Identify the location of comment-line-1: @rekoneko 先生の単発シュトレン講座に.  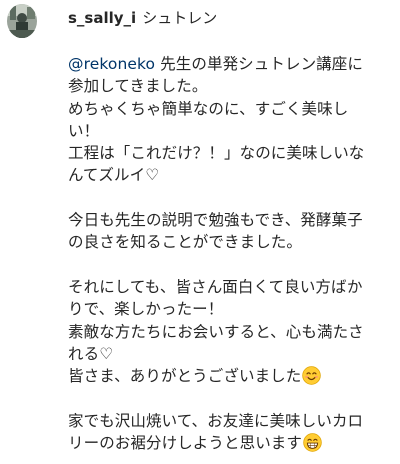
(229, 64).